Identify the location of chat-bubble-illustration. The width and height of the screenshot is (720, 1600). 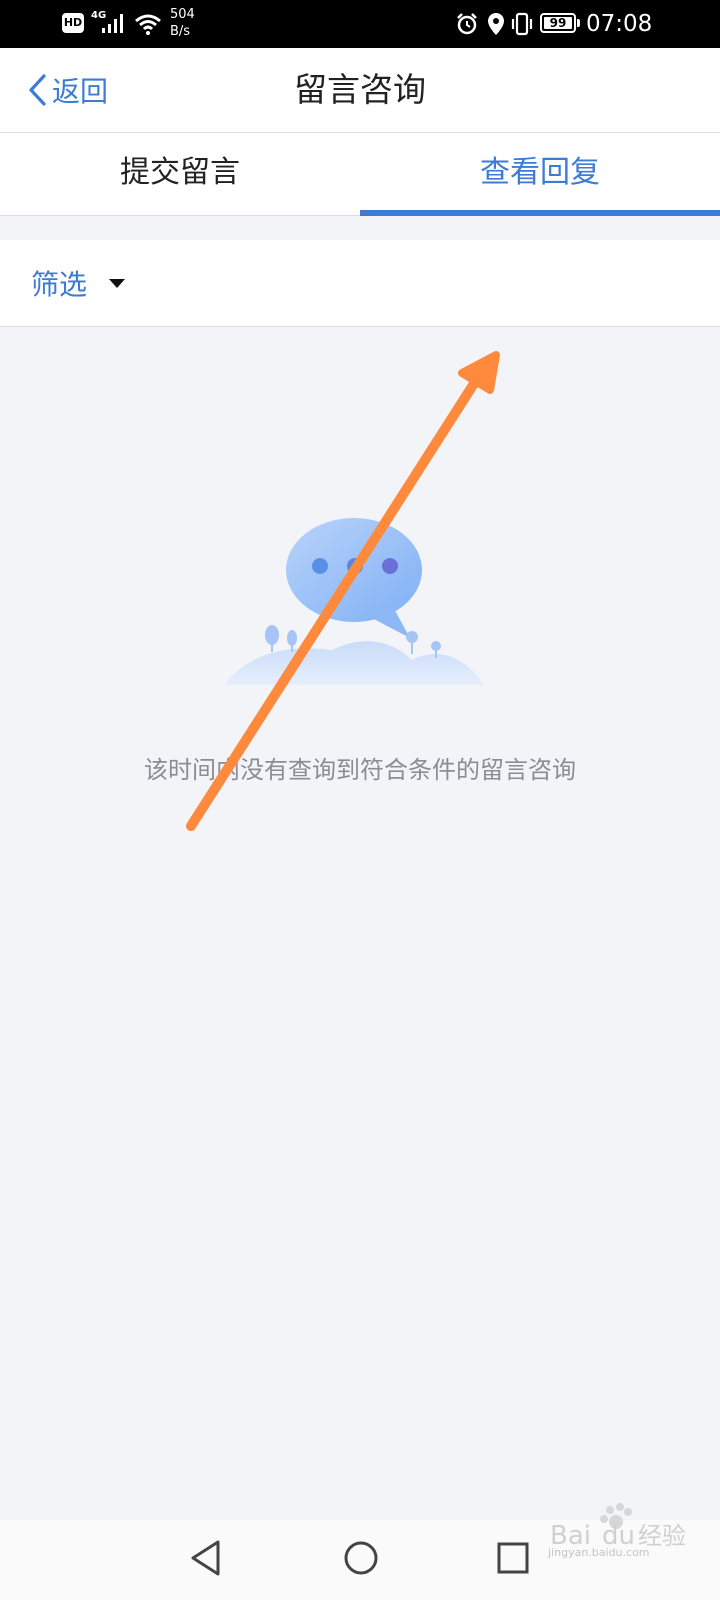
(354, 601).